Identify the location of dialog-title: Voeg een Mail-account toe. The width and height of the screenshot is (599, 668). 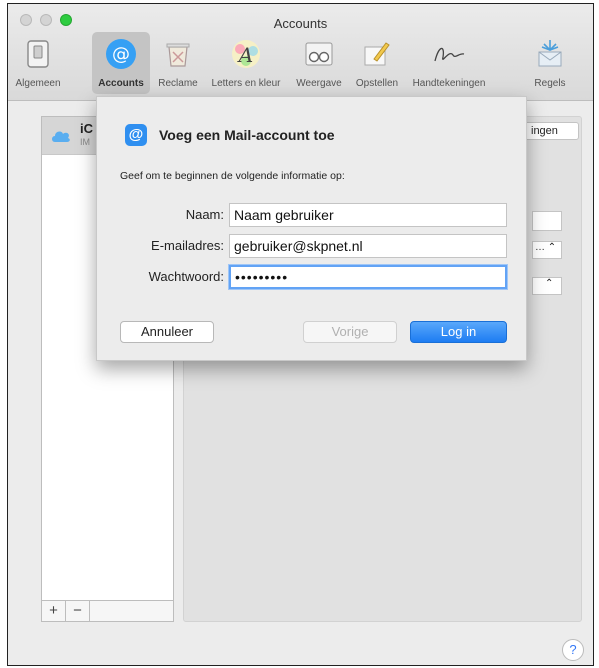
(247, 135).